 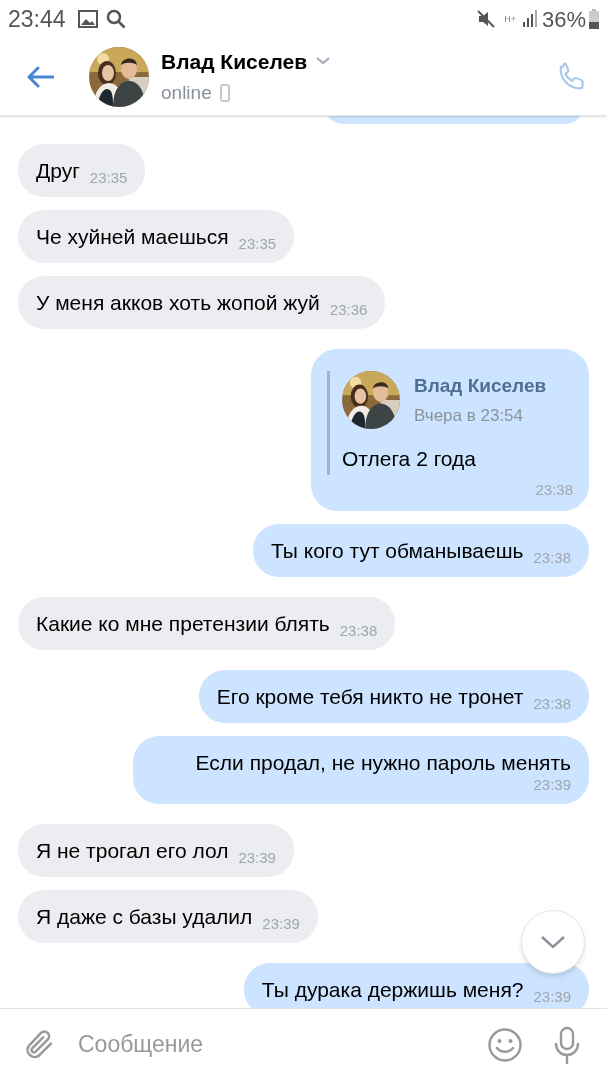 I want to click on message-time: 23:36, so click(x=348, y=310).